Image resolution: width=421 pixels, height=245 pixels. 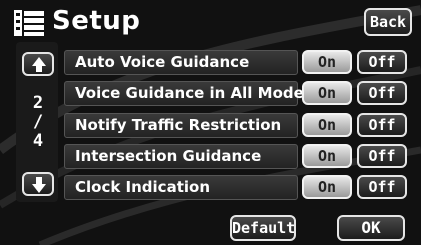 What do you see at coordinates (327, 156) in the screenshot?
I see `intersection-guidance-on-button: On` at bounding box center [327, 156].